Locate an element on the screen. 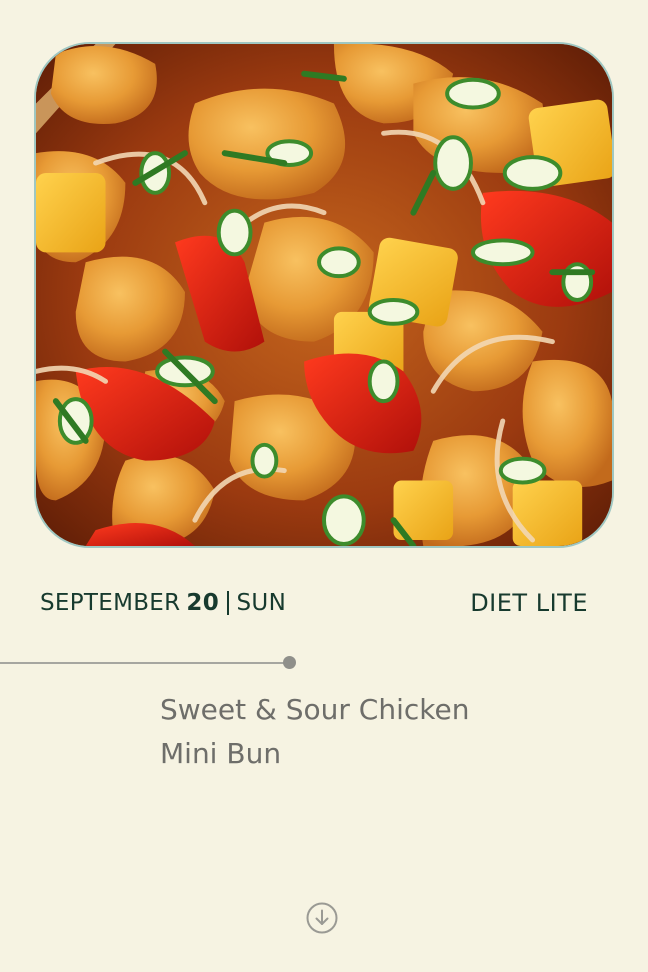  meal-date: SEPTEMBER 20 SUN is located at coordinates (163, 603).